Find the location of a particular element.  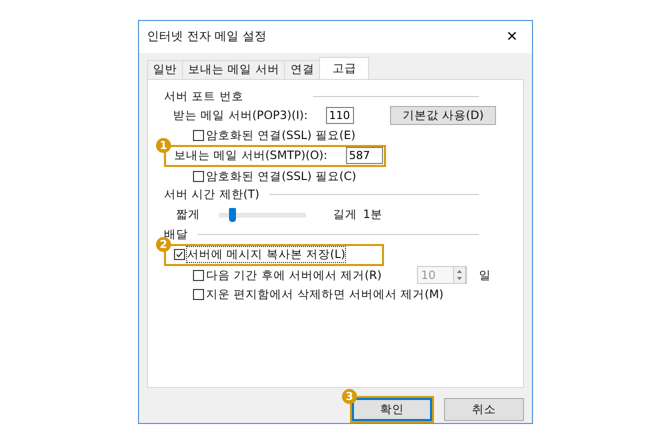

section-heading: 서버 시간 제한(T) is located at coordinates (212, 194).